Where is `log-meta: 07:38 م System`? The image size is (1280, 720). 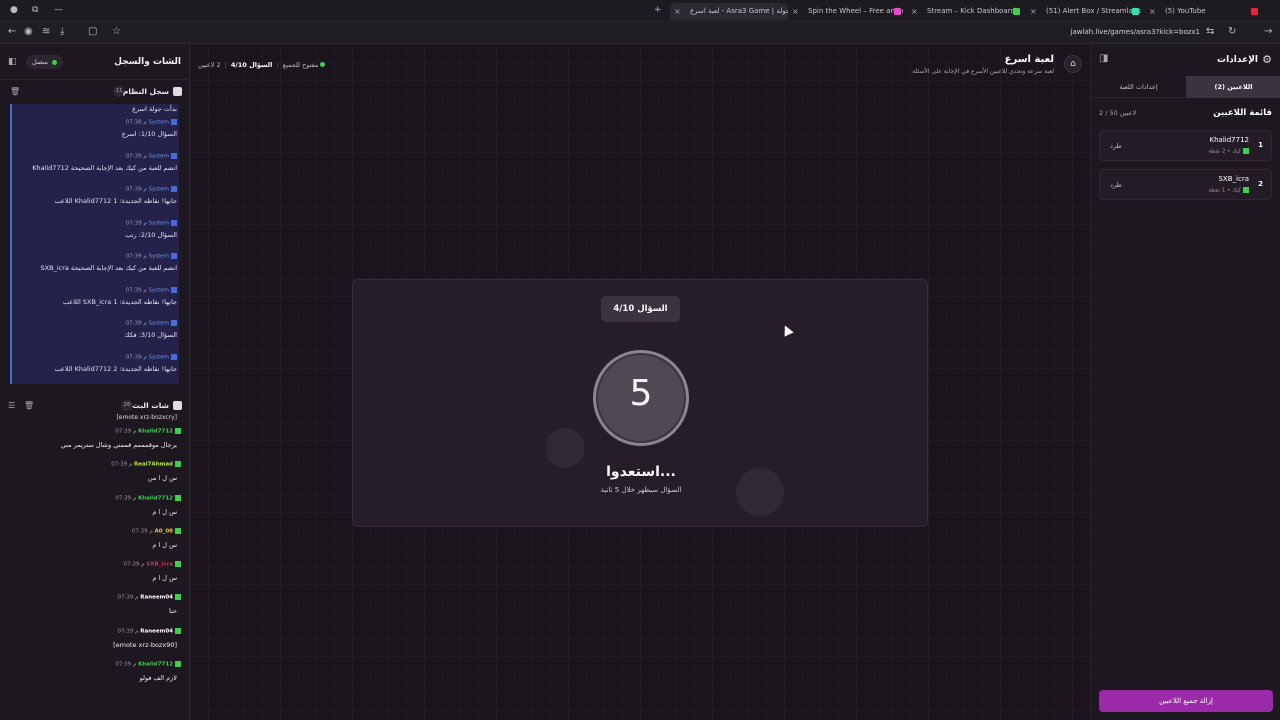
log-meta: 07:38 م System is located at coordinates (151, 122).